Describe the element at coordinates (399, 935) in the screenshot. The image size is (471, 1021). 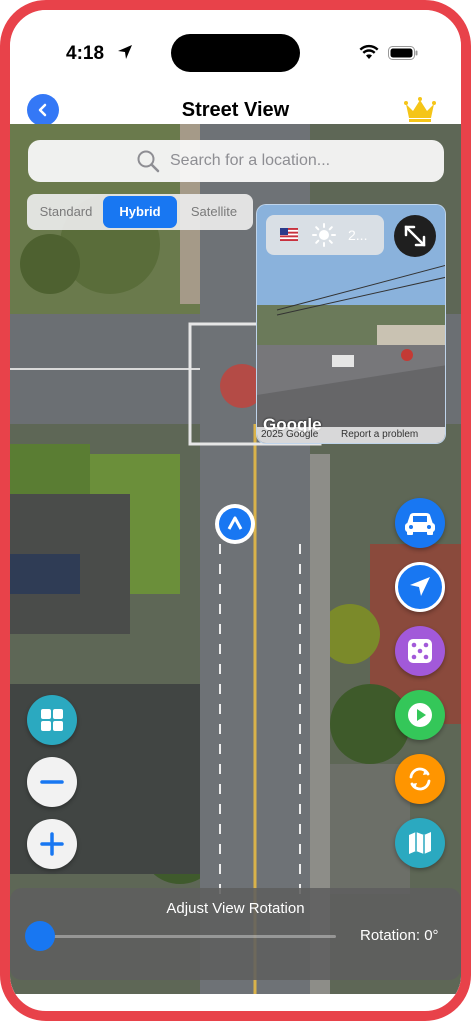
I see `rotation-value: Rotation: 0°` at that location.